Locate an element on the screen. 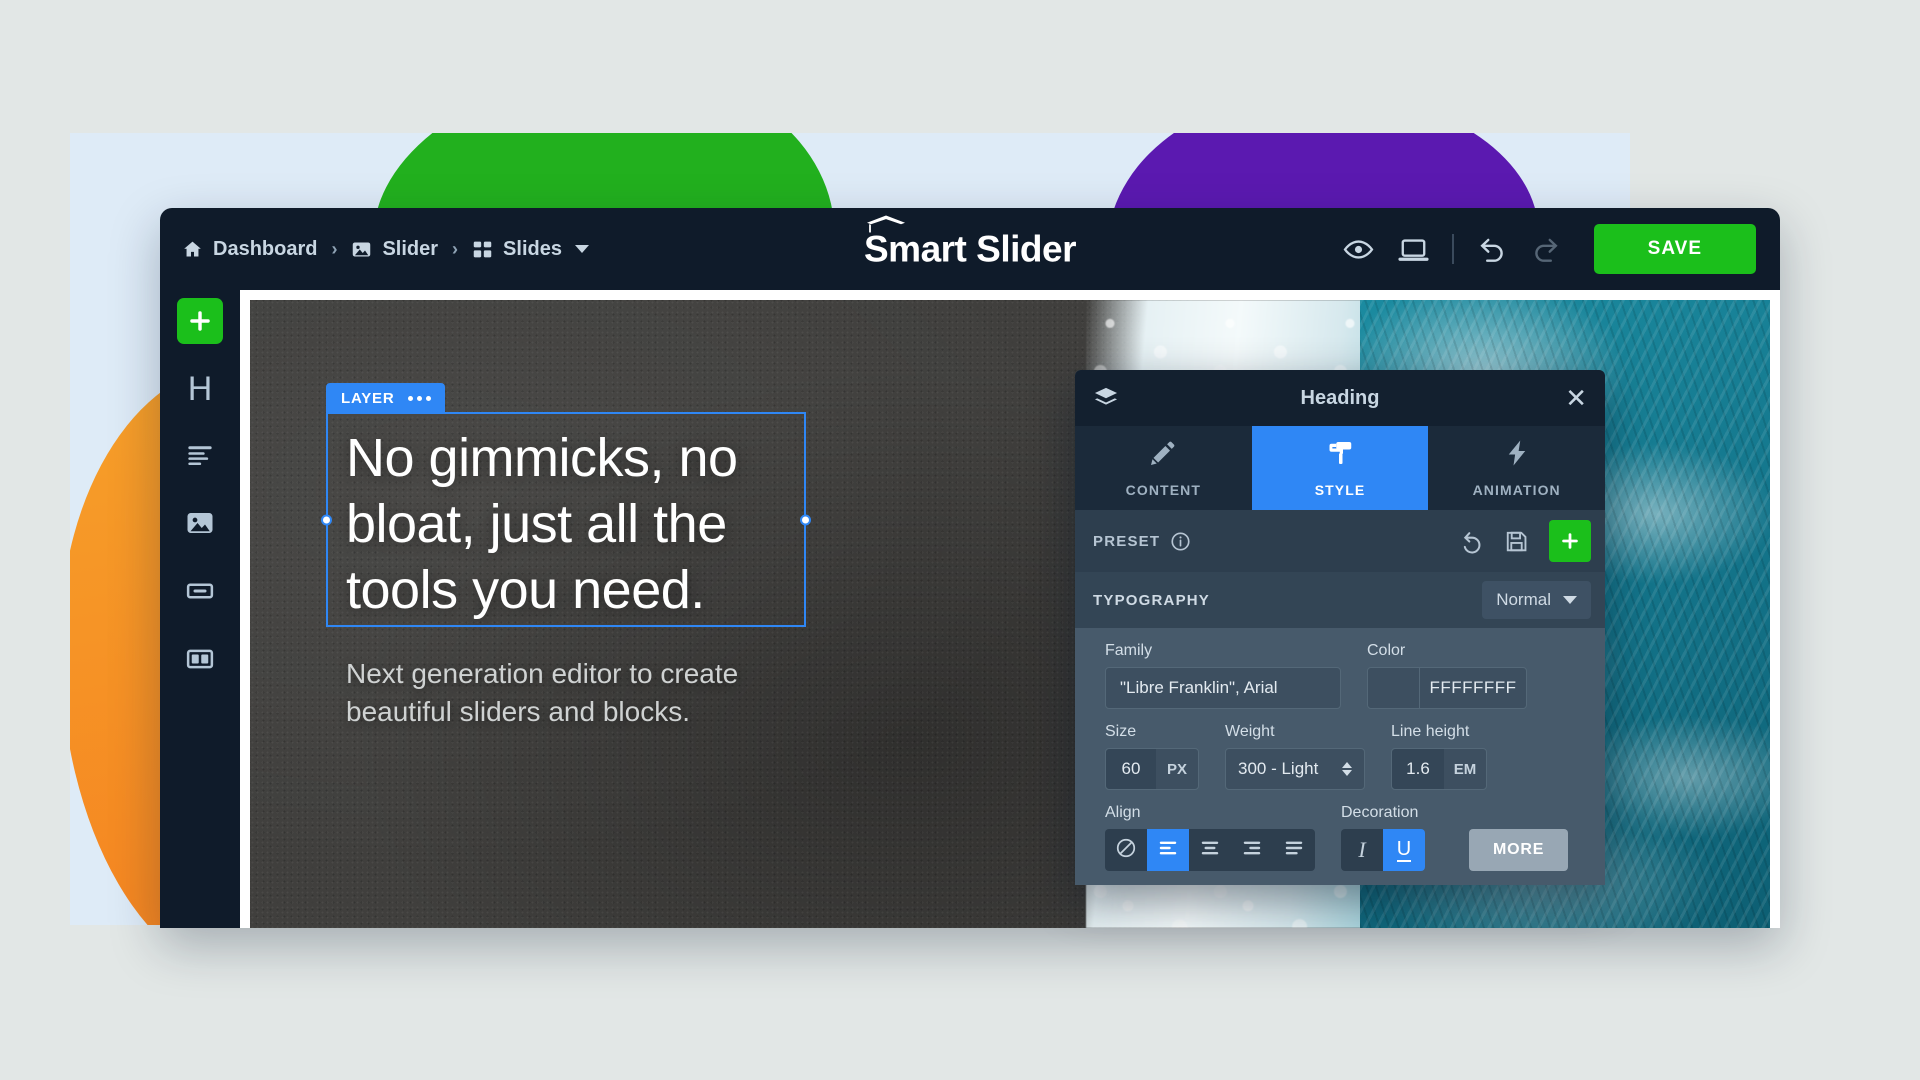 The height and width of the screenshot is (1080, 1920). family-input: "Libre Franklin", Arial is located at coordinates (1223, 688).